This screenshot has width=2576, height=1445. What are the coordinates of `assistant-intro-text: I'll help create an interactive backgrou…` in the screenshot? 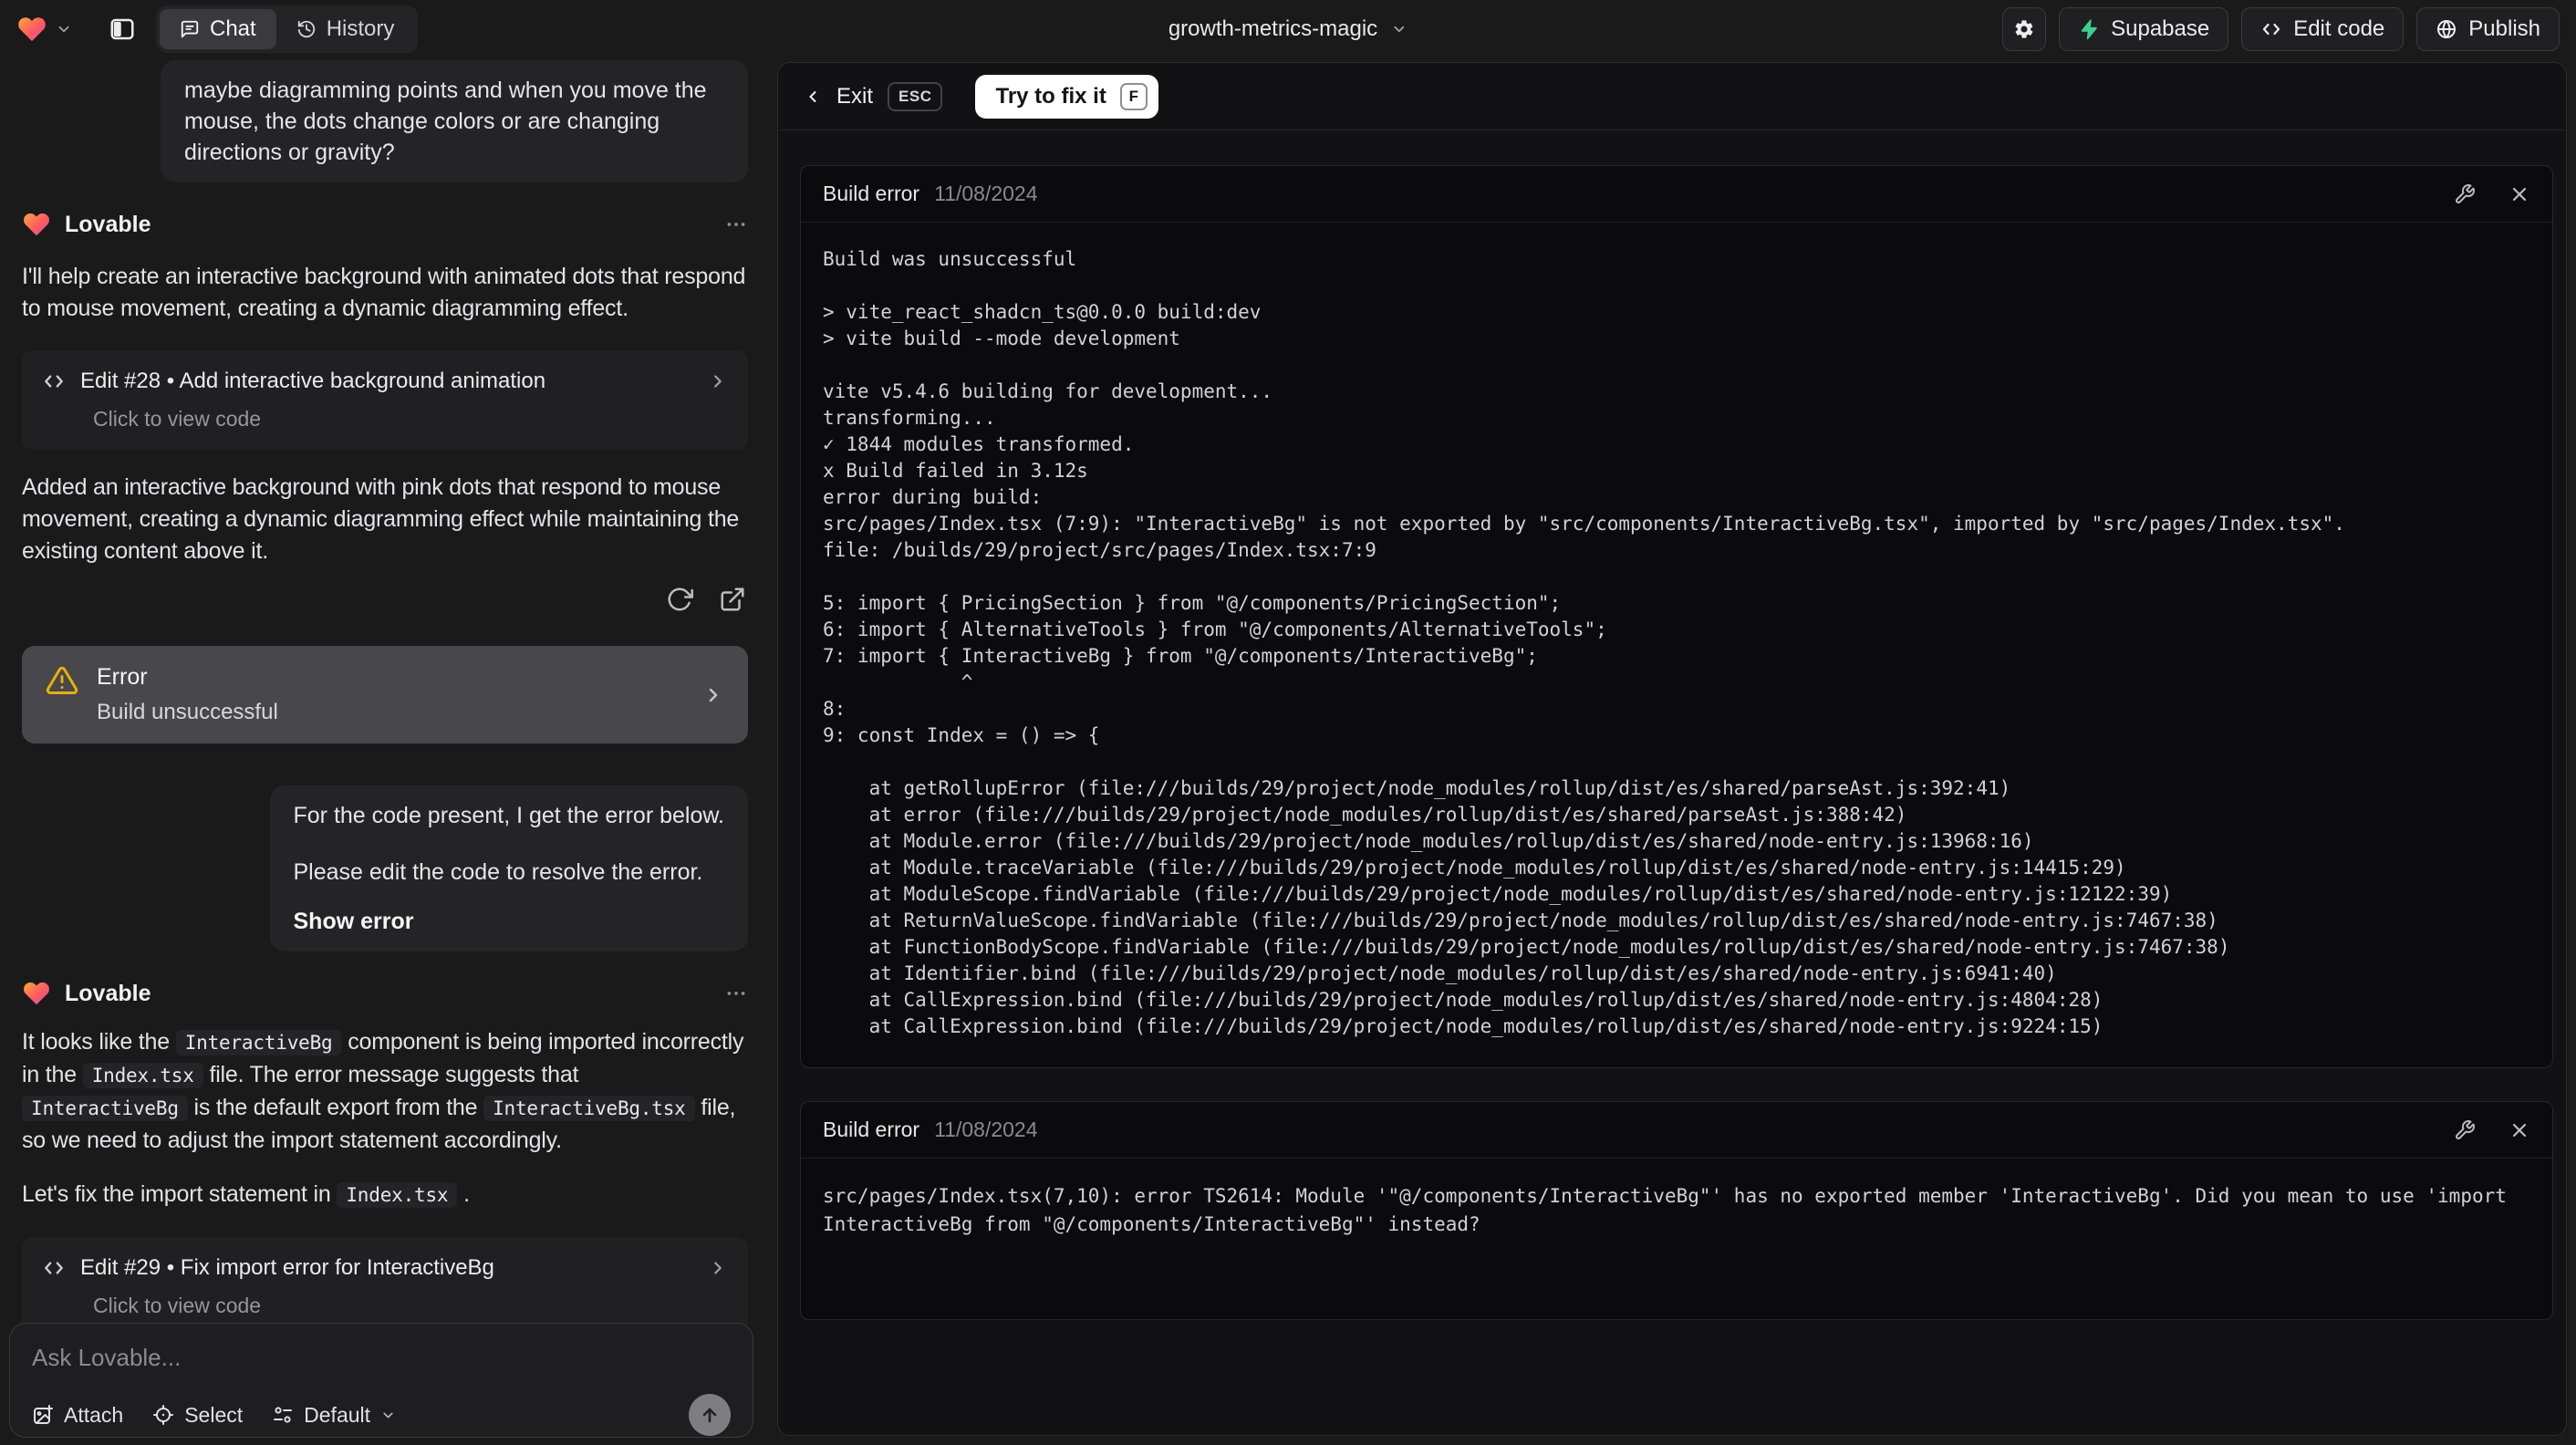 It's located at (384, 292).